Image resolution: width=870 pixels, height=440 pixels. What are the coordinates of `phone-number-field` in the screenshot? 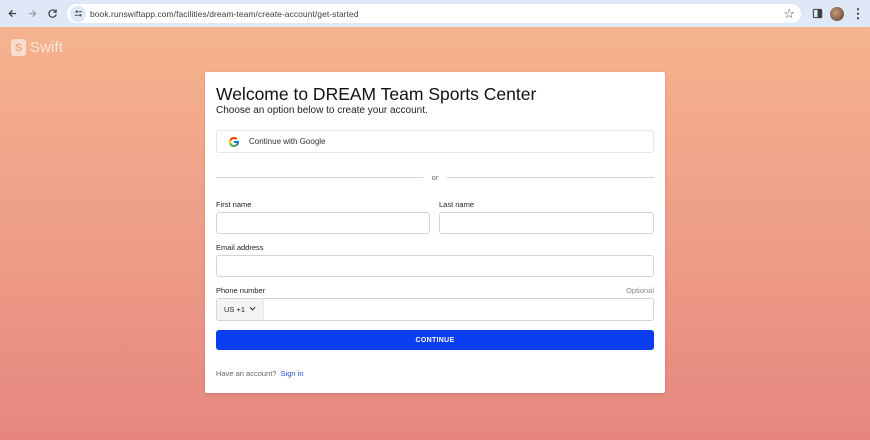 It's located at (458, 309).